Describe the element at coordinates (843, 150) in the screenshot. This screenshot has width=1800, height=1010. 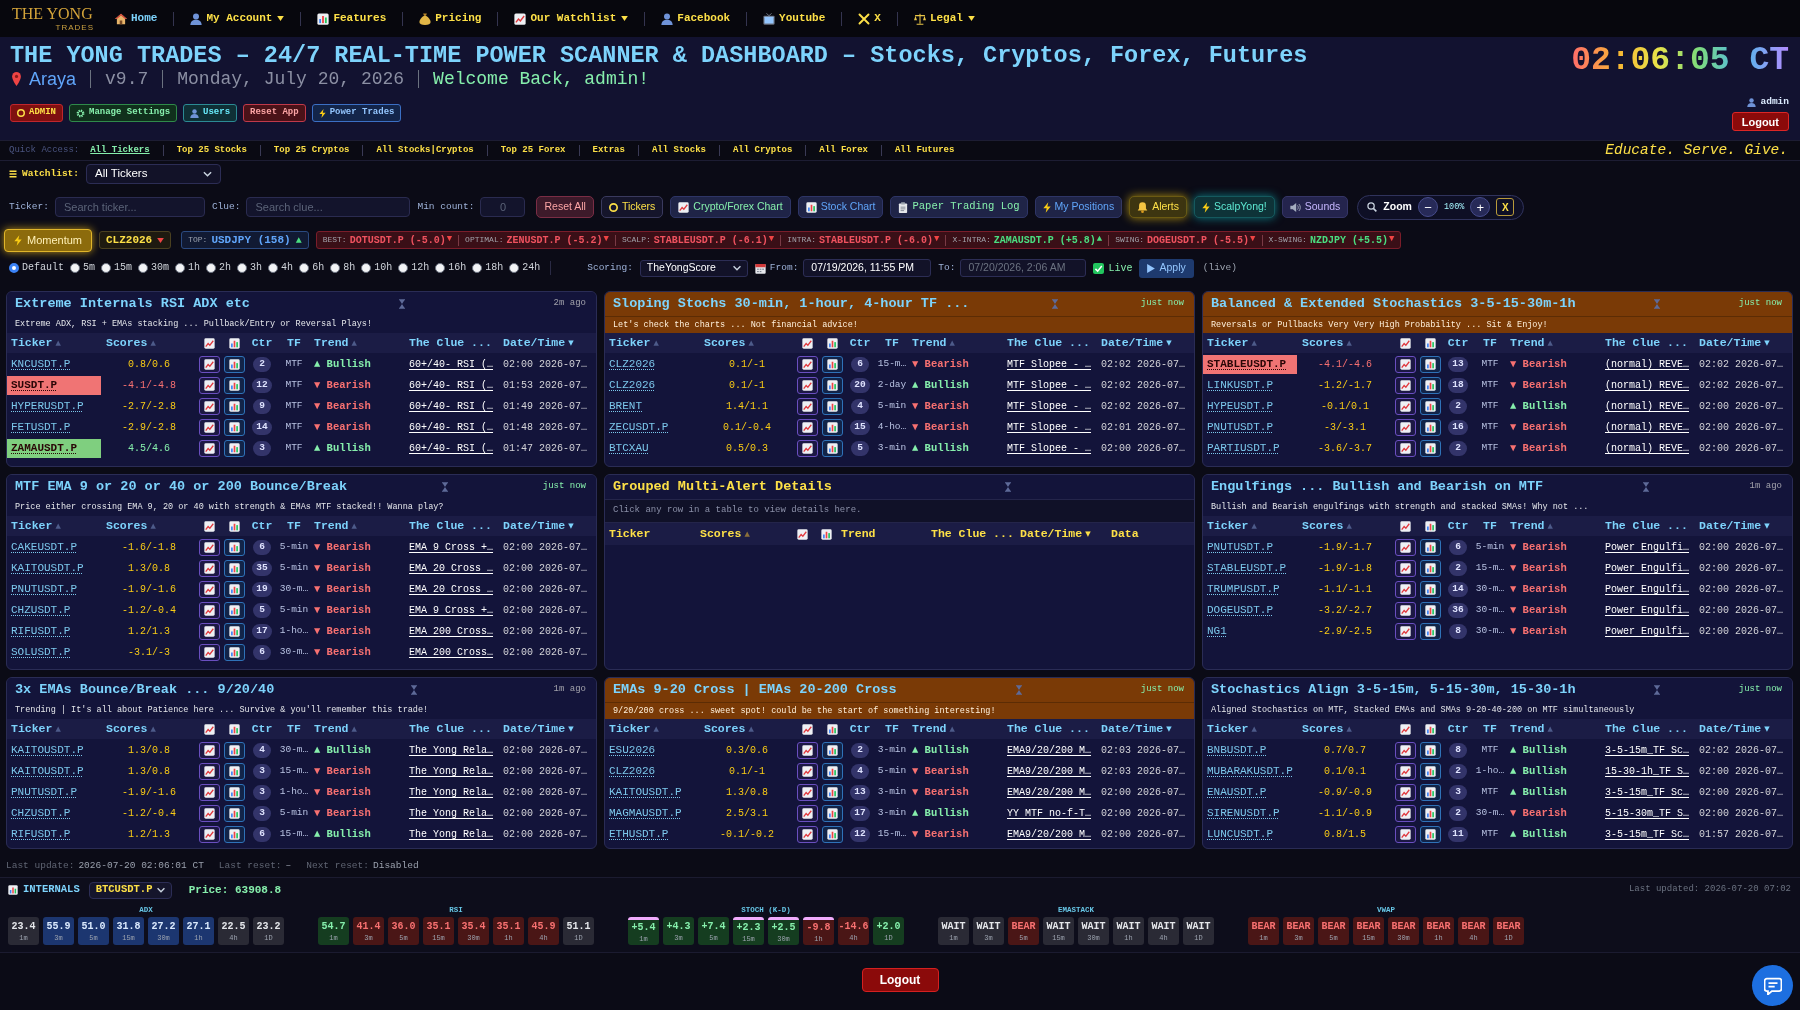
I see `quick-access-link: All Forex` at that location.